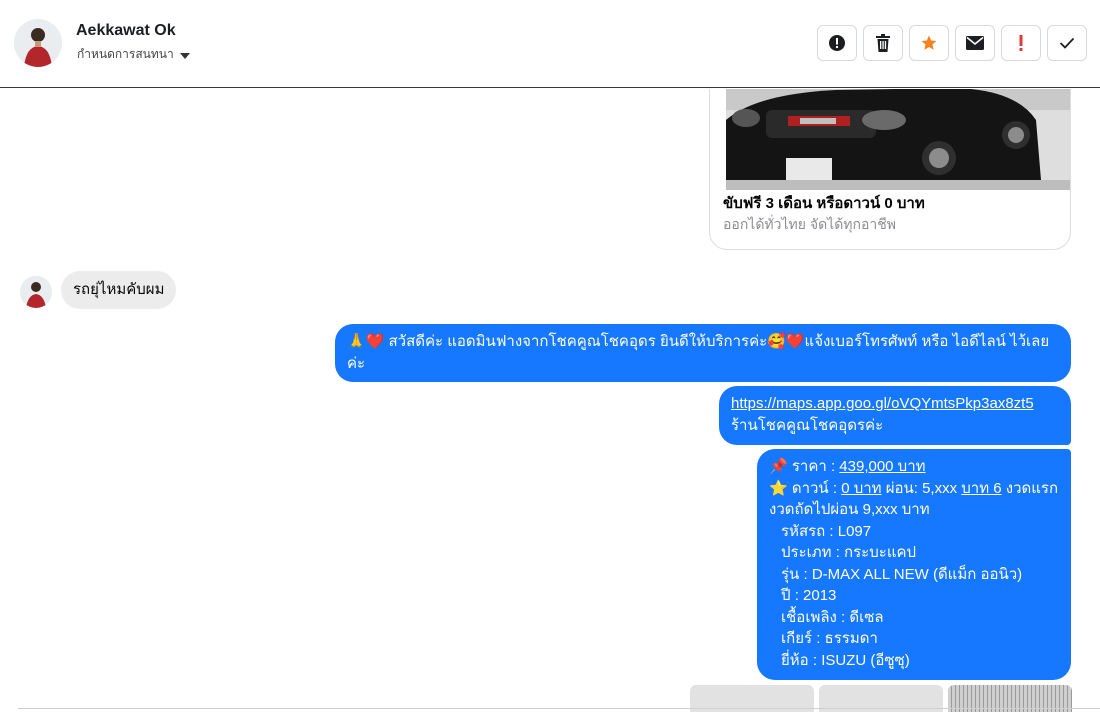 Image resolution: width=1100 pixels, height=712 pixels. I want to click on caret-down-icon, so click(184, 55).